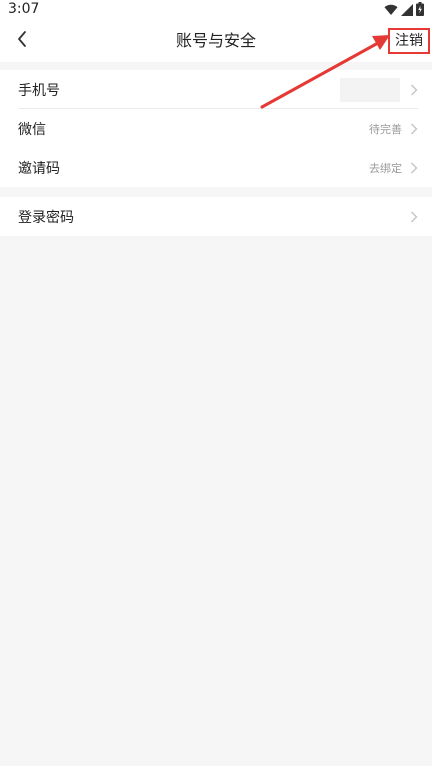  I want to click on back-arrow-icon, so click(22, 41).